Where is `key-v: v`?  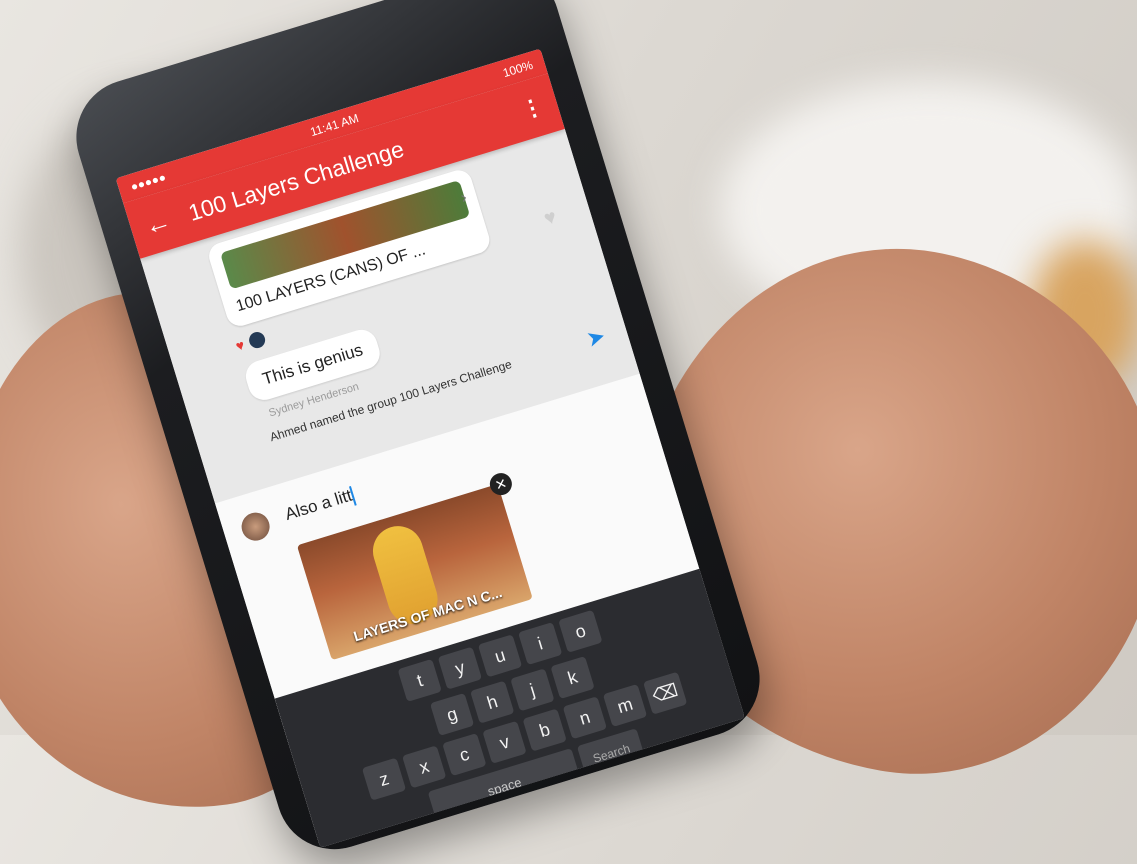 key-v: v is located at coordinates (504, 742).